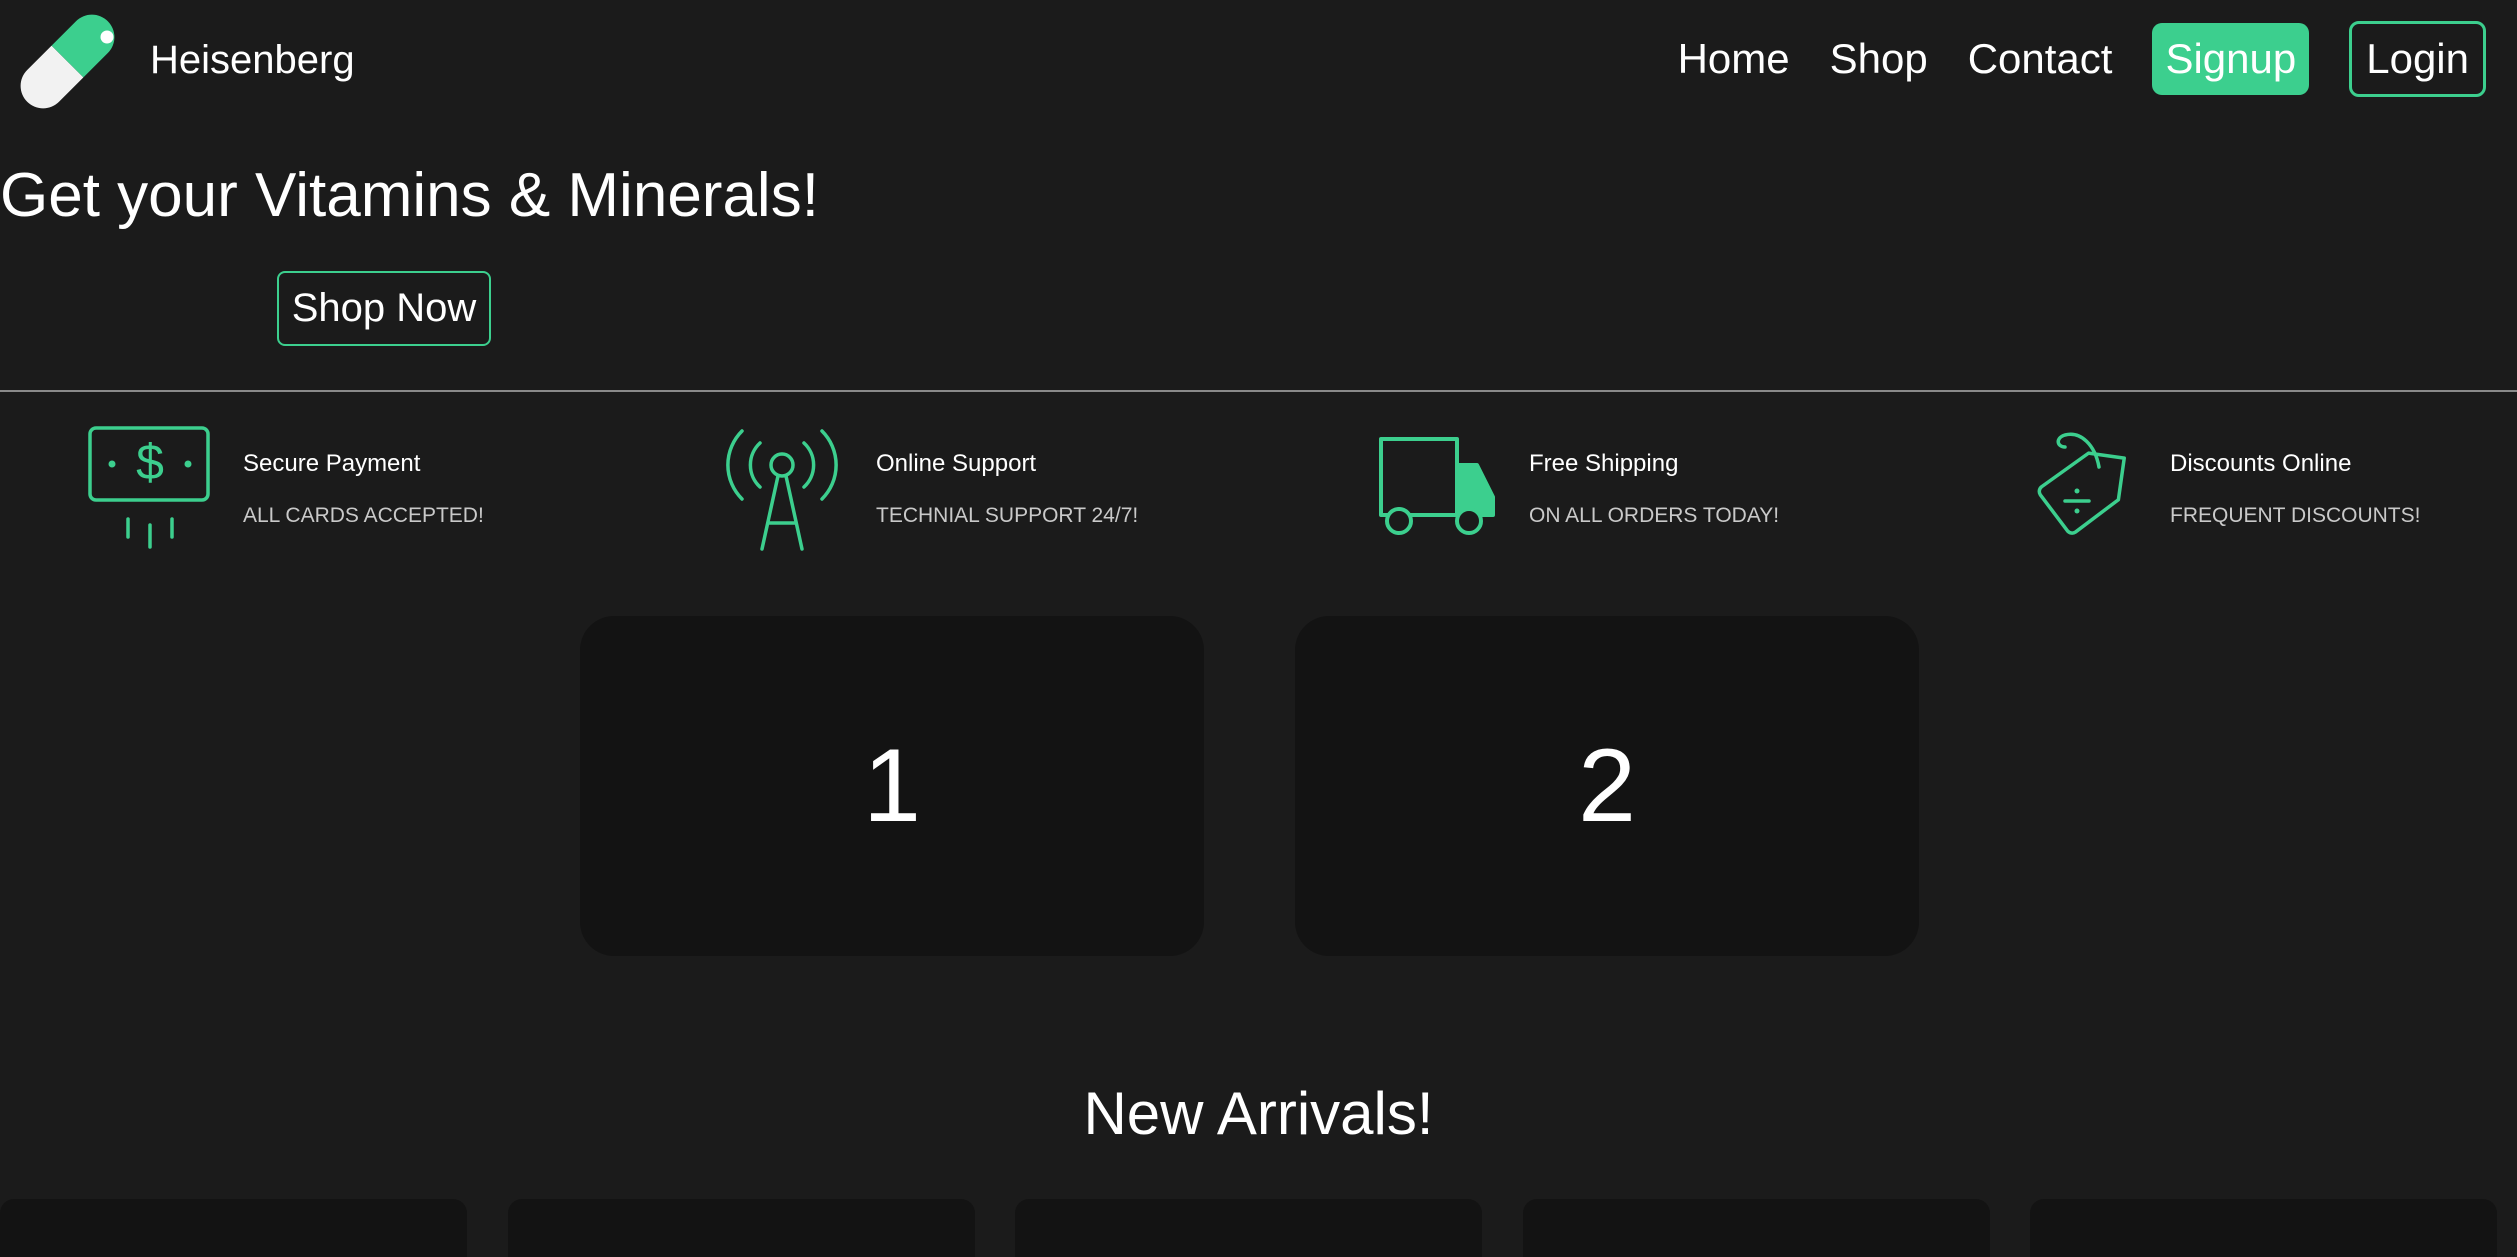 Image resolution: width=2517 pixels, height=1257 pixels. I want to click on main-nav: Home Shop Contact Signup Login, so click(2082, 59).